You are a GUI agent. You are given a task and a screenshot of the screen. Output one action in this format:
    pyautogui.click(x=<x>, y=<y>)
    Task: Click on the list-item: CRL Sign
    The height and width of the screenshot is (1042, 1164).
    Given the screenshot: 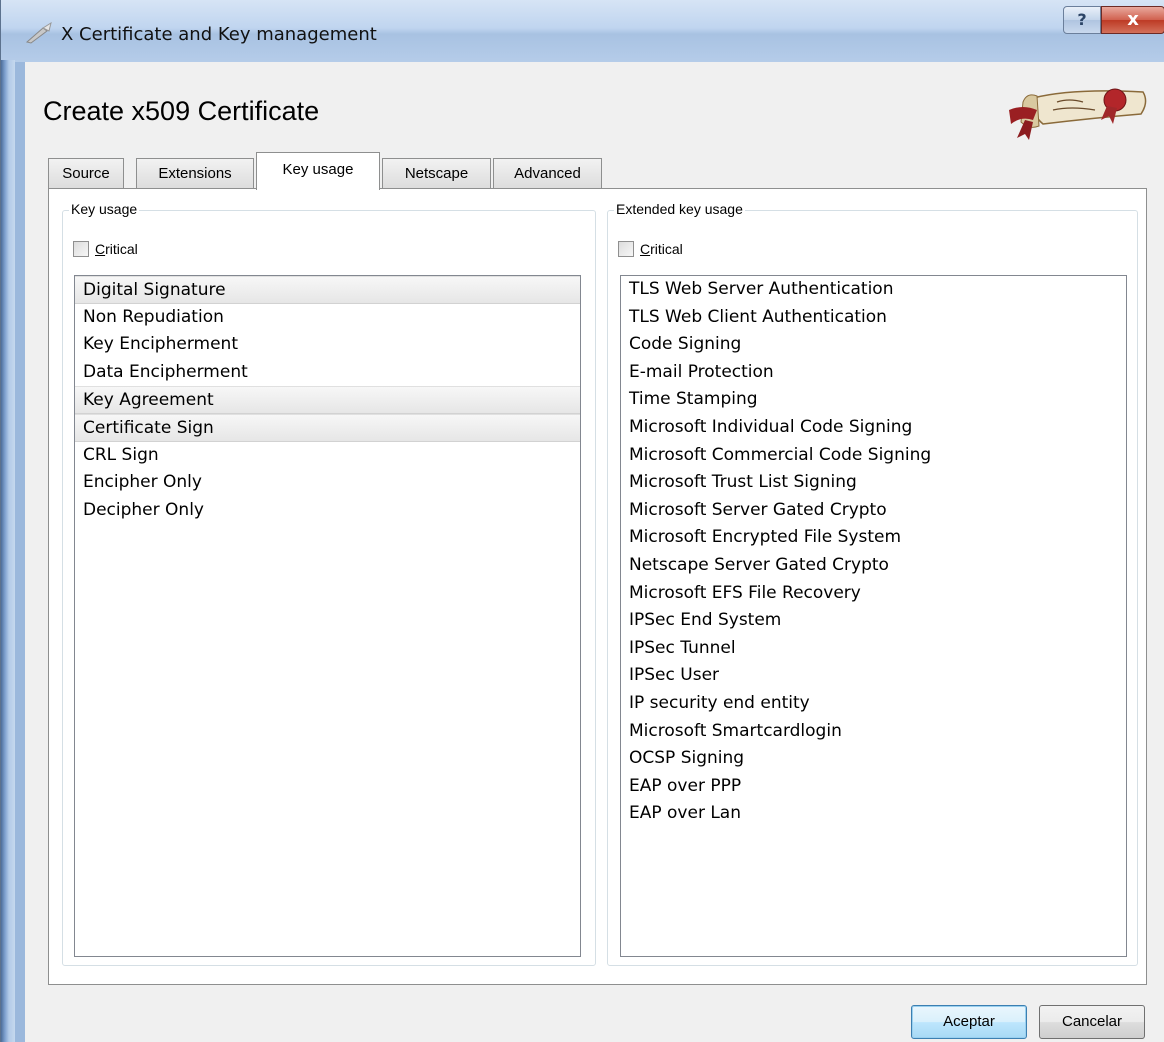 What is the action you would take?
    pyautogui.click(x=327, y=456)
    